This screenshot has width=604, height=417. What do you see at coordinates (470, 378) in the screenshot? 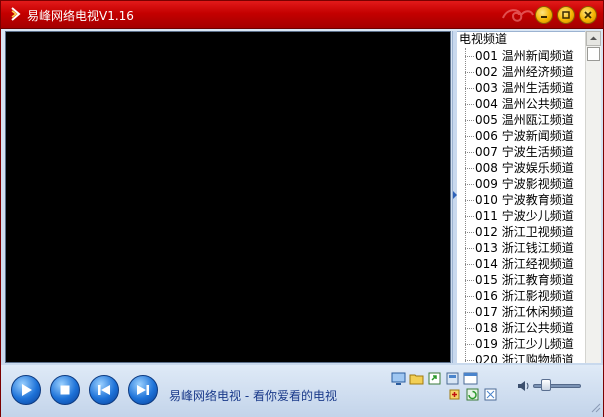
I see `window-mode-icon` at bounding box center [470, 378].